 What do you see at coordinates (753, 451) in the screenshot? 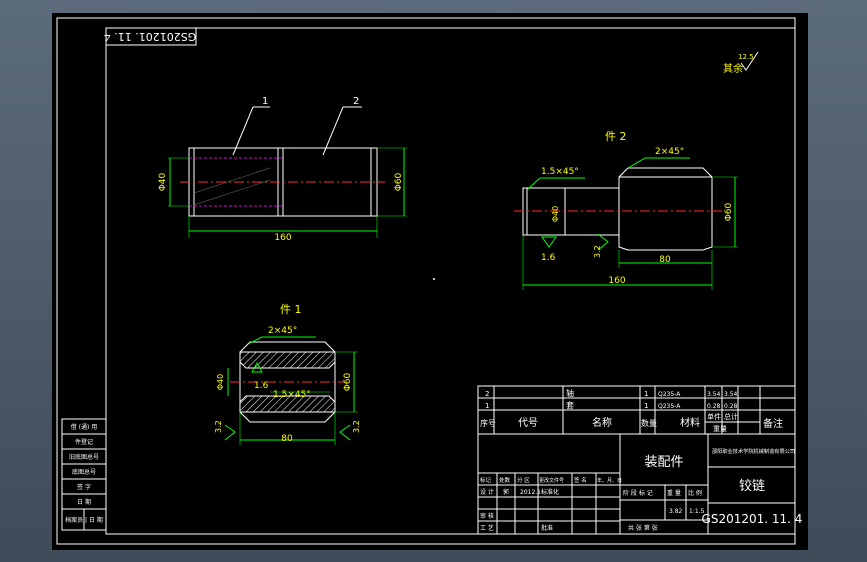
I see `company-name: 邵阳职业技术学院机械制造有限公司` at bounding box center [753, 451].